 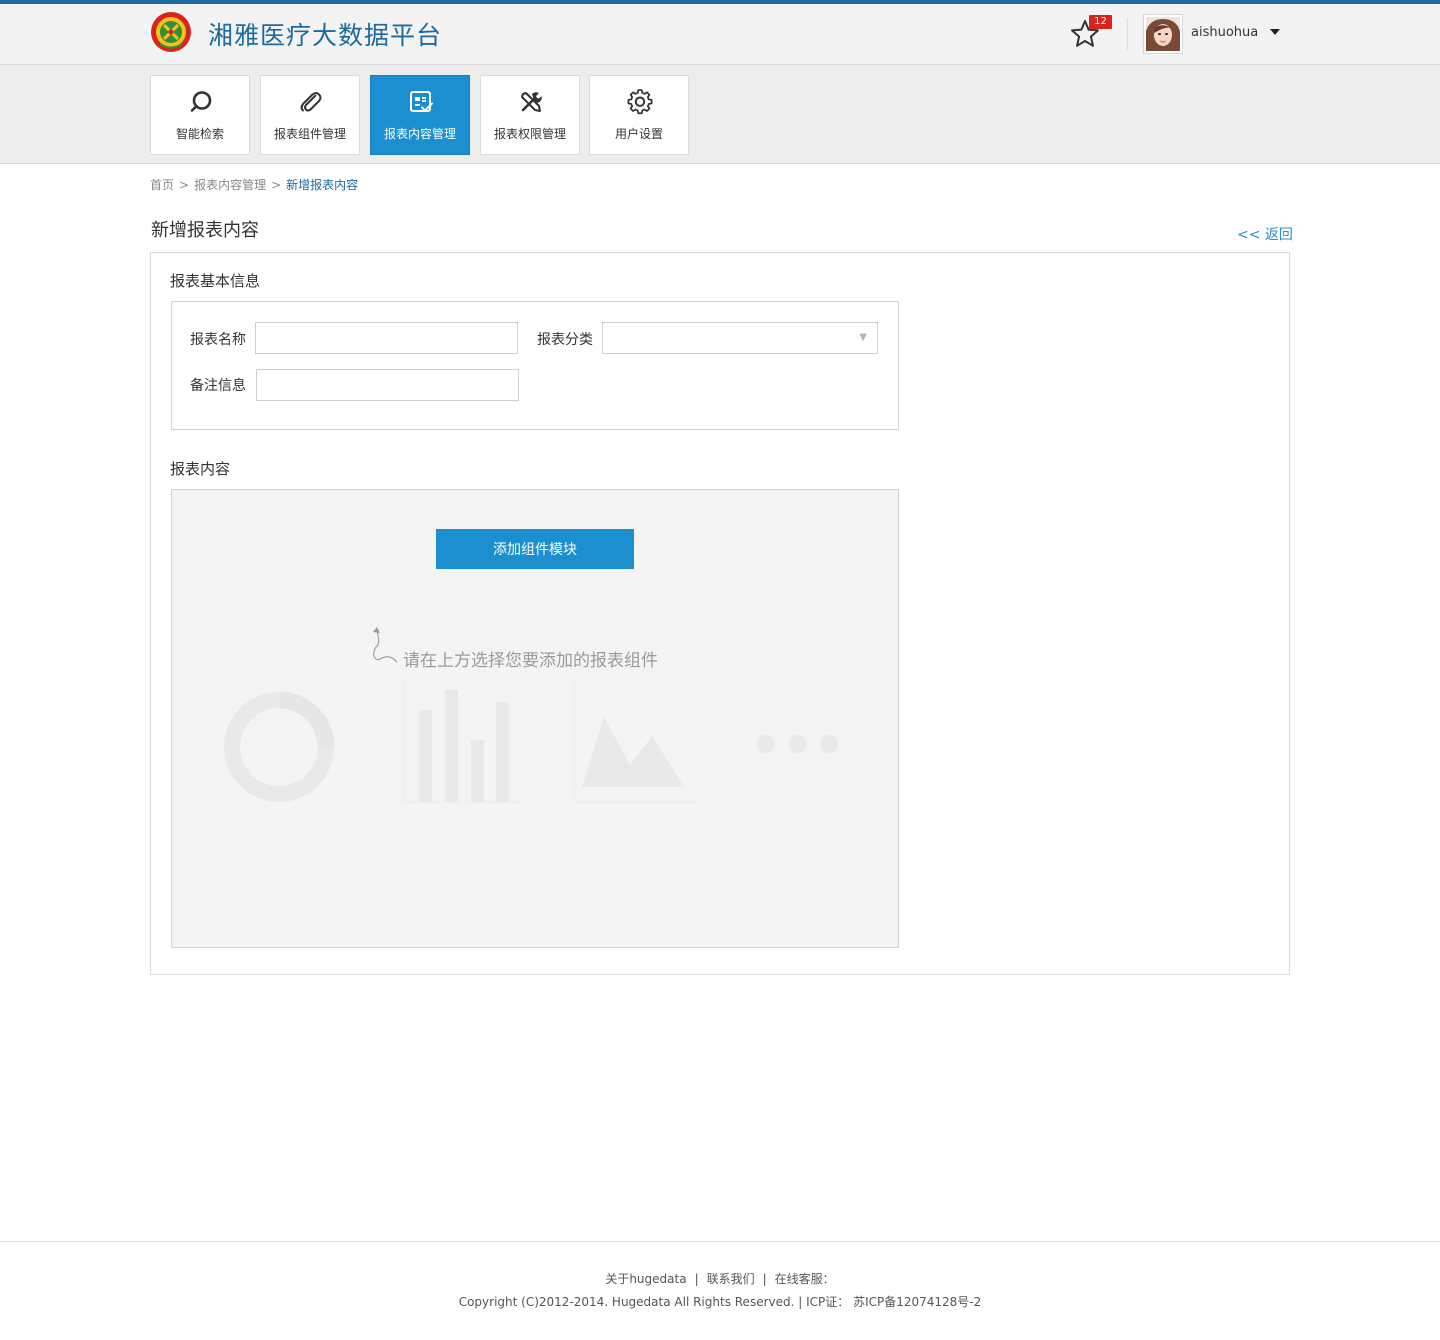 What do you see at coordinates (863, 337) in the screenshot?
I see `caret-down-icon: ▼` at bounding box center [863, 337].